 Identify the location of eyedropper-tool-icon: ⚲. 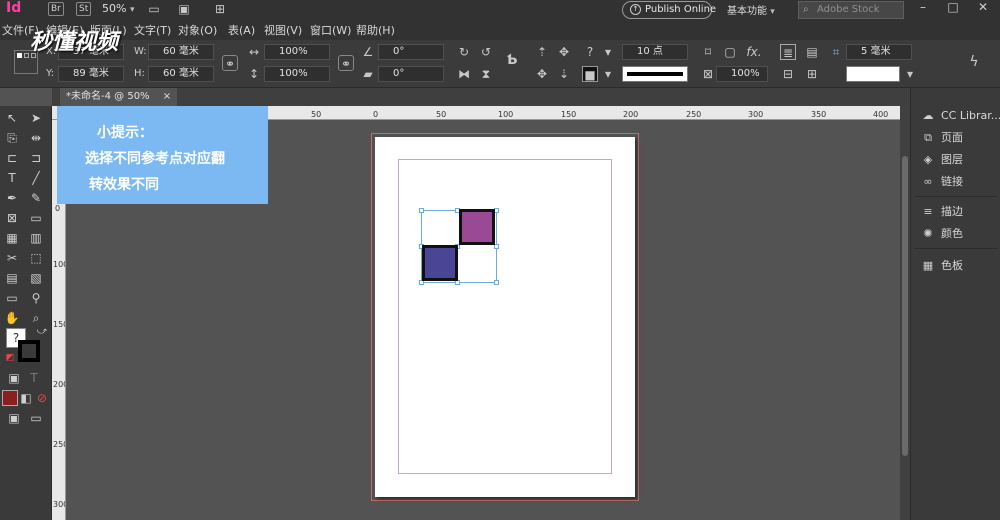
(36, 298).